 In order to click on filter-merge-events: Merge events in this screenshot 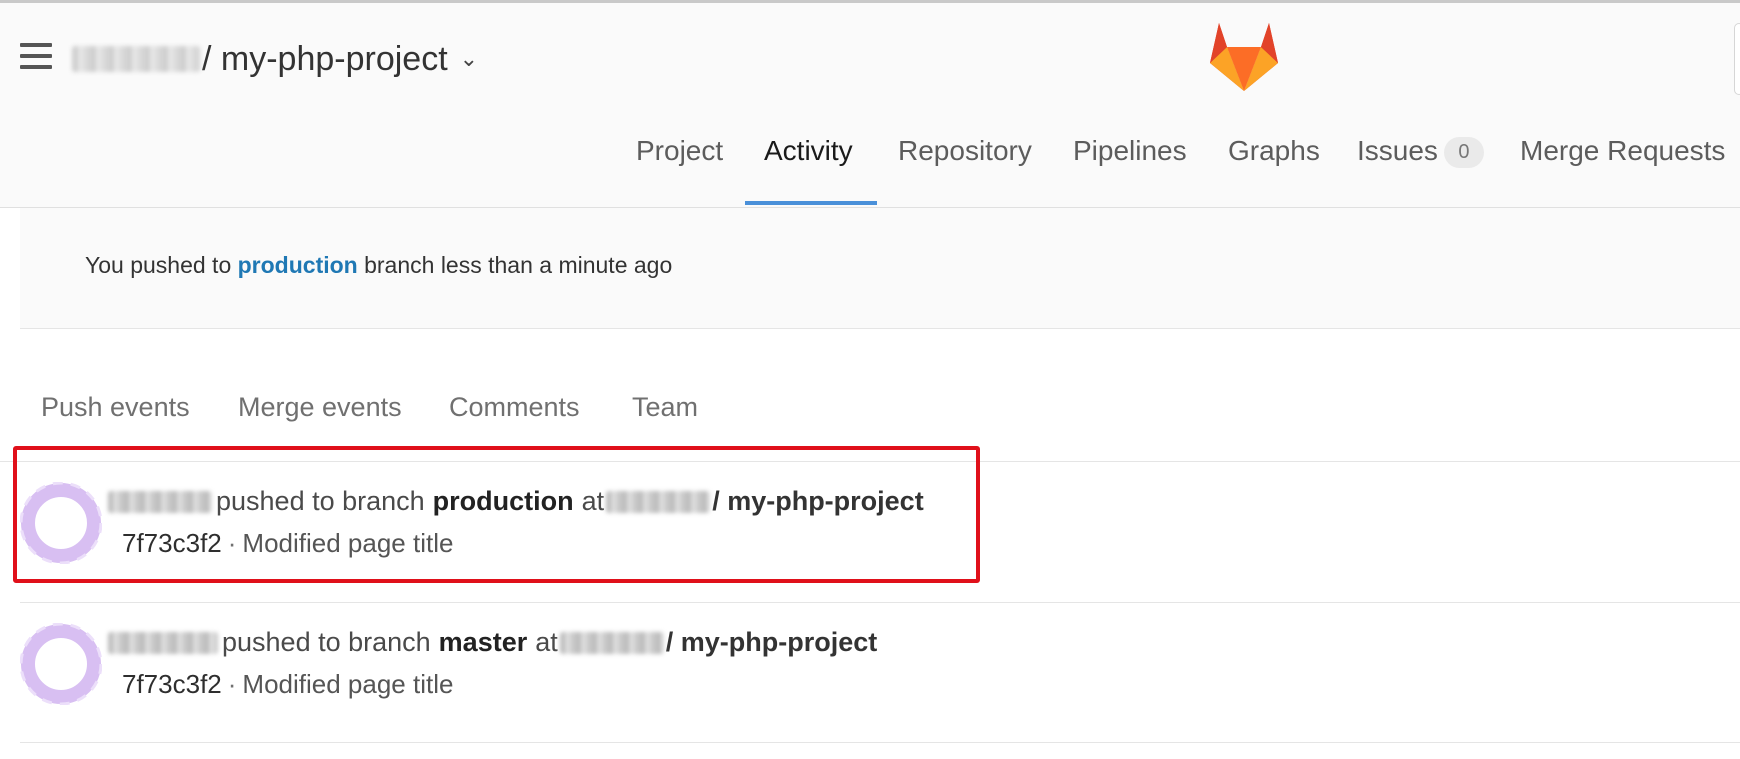, I will do `click(320, 407)`.